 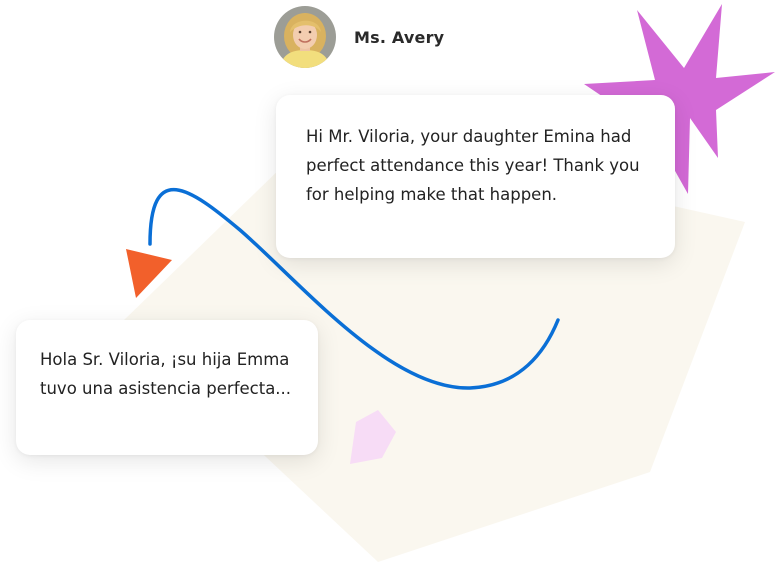 I want to click on sender-name: Ms. Avery, so click(x=399, y=37).